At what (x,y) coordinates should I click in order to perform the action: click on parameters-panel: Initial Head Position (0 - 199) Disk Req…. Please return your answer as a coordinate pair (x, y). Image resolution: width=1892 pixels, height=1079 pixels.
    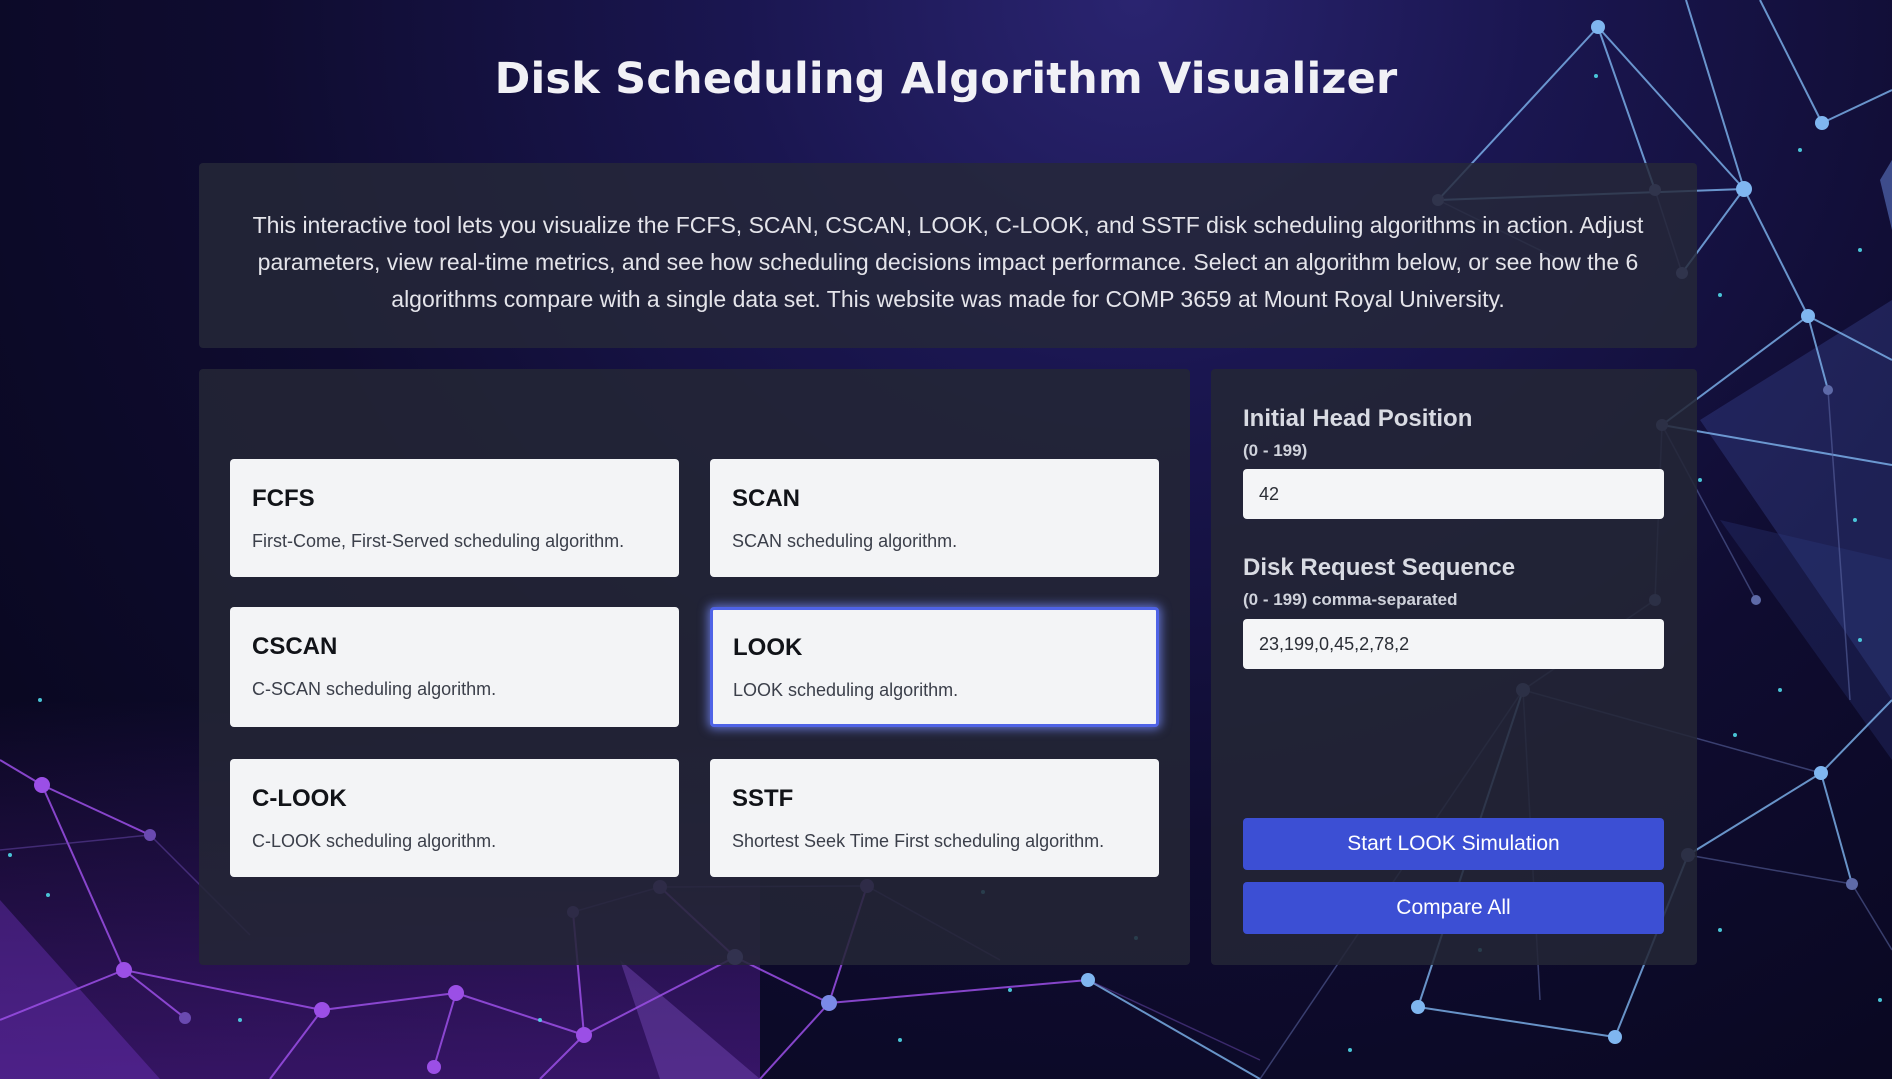
    Looking at the image, I should click on (1454, 667).